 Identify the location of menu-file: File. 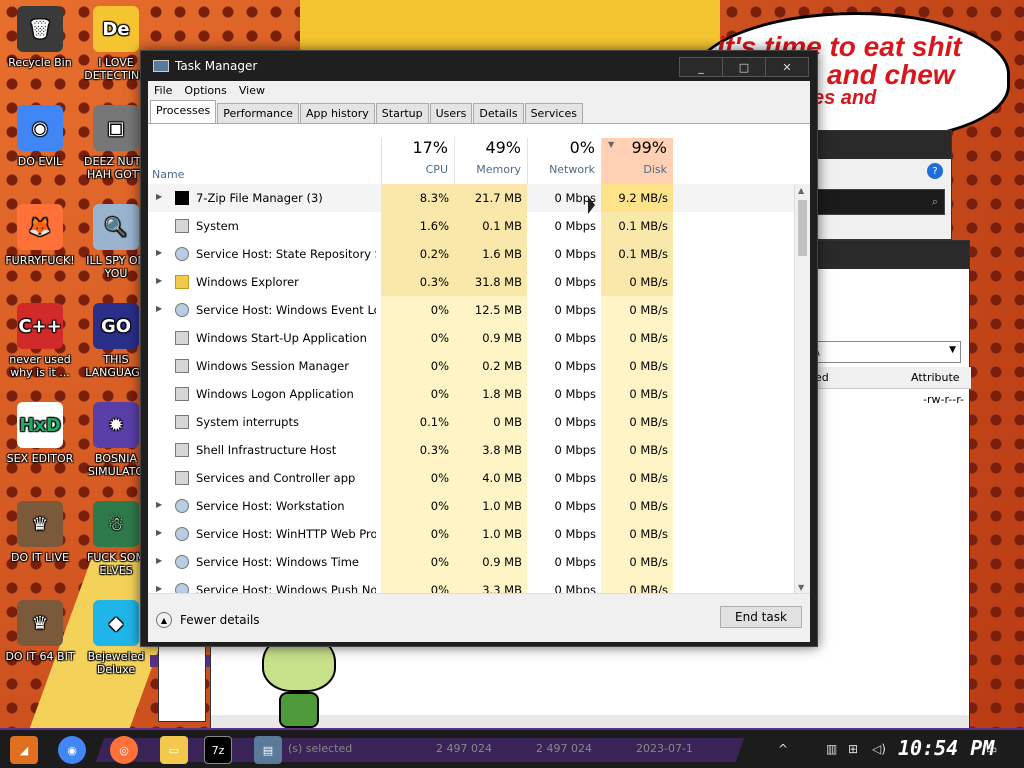
(163, 90).